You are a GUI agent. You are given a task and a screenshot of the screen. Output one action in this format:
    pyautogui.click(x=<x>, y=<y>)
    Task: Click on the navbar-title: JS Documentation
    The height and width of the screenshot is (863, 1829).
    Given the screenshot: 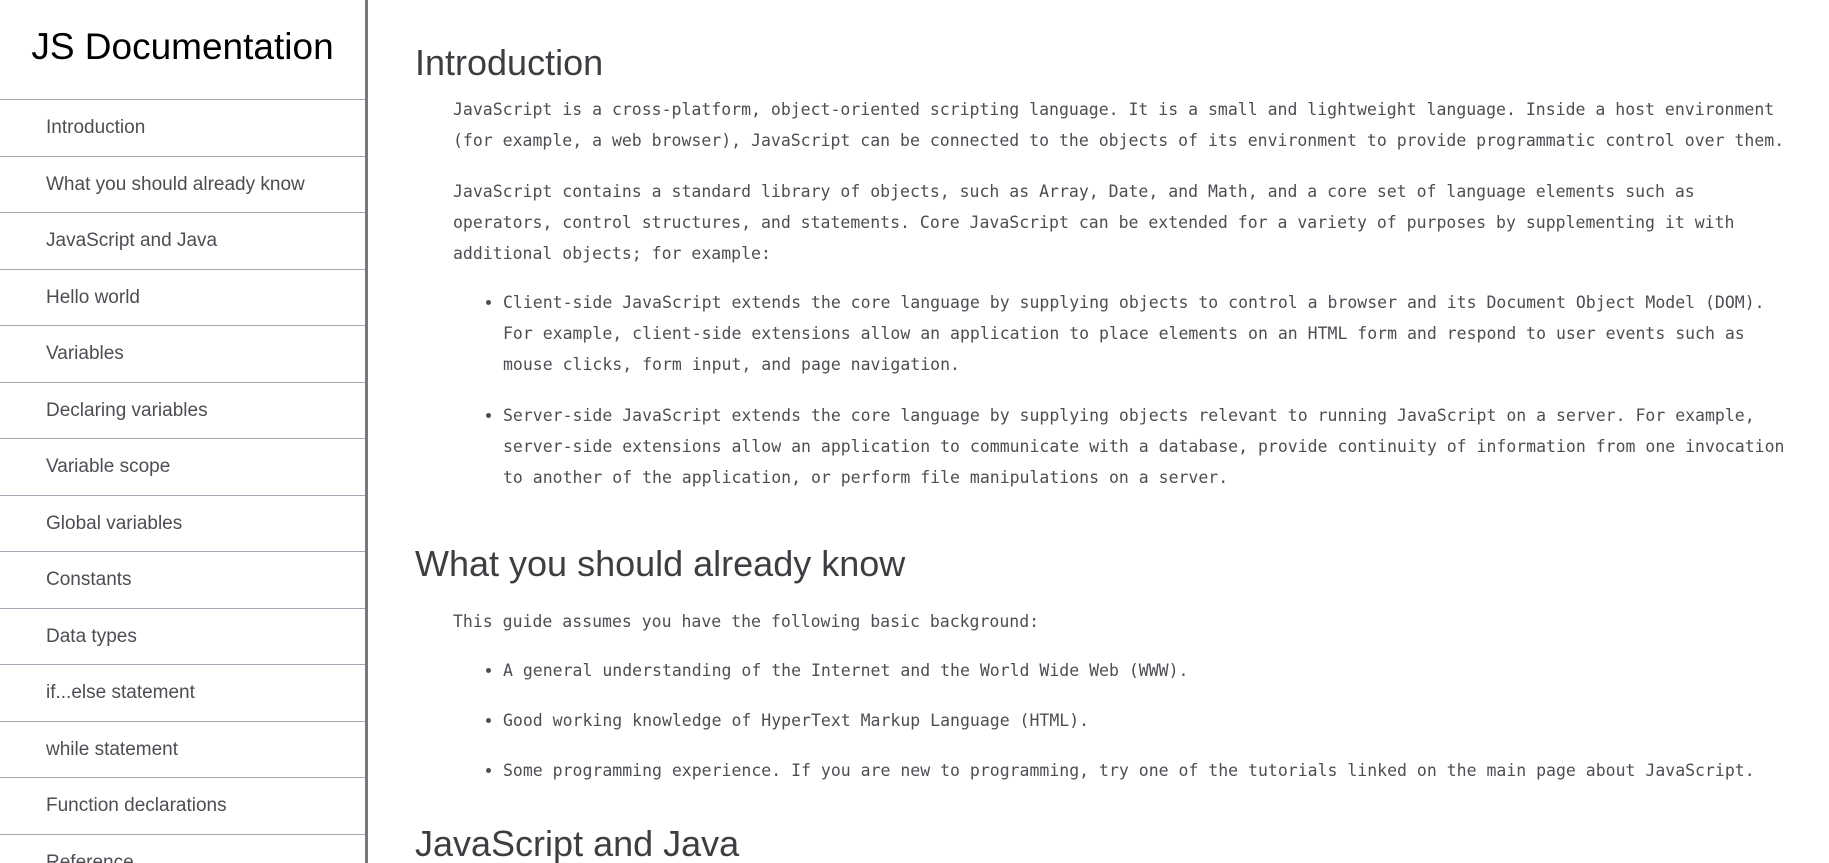 What is the action you would take?
    pyautogui.click(x=182, y=50)
    